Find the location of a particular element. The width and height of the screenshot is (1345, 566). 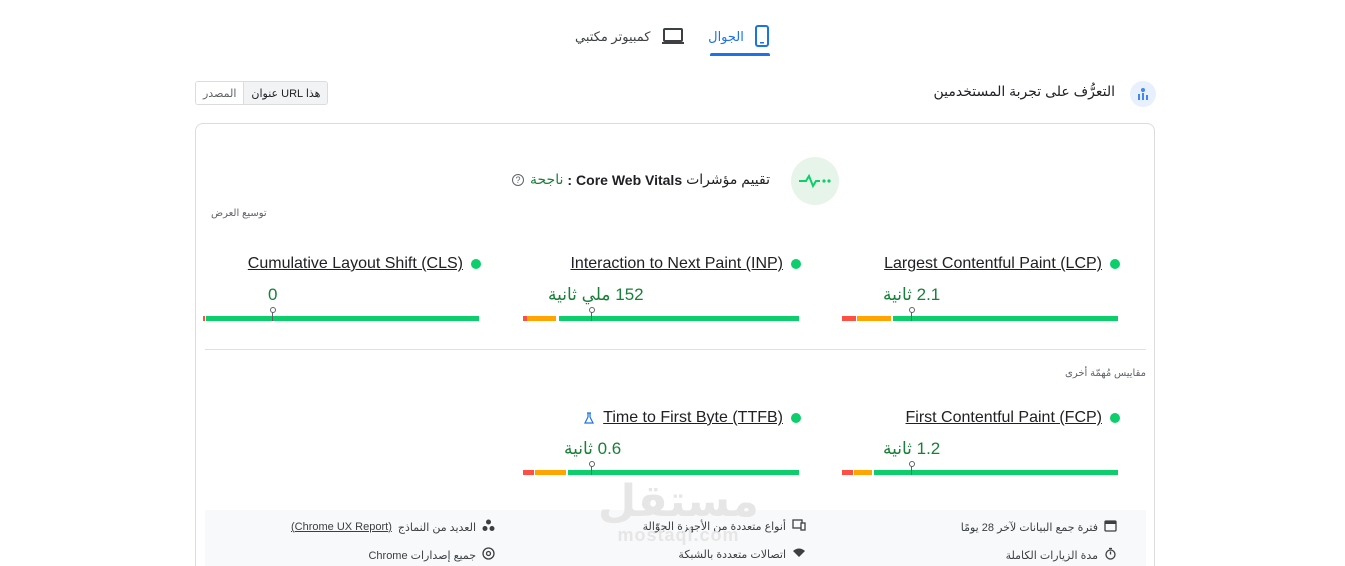

full-visits-text: مدة الزيارات الكاملة is located at coordinates (1051, 555).